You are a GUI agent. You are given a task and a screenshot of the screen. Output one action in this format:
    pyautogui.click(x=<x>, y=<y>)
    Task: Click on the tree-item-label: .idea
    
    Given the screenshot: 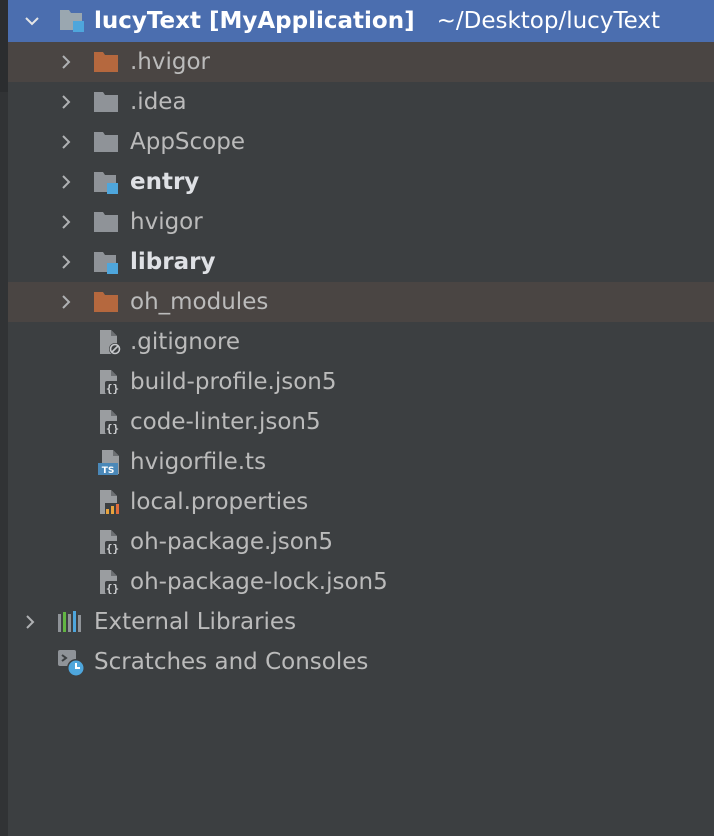 What is the action you would take?
    pyautogui.click(x=158, y=102)
    